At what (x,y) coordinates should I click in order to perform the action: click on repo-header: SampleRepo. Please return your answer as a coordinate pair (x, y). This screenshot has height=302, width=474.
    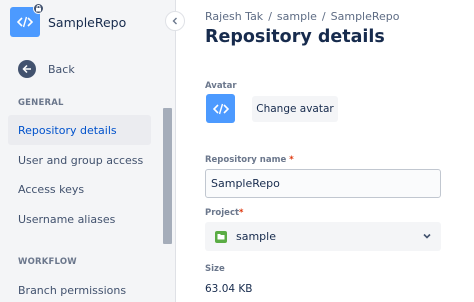
    Looking at the image, I should click on (68, 20).